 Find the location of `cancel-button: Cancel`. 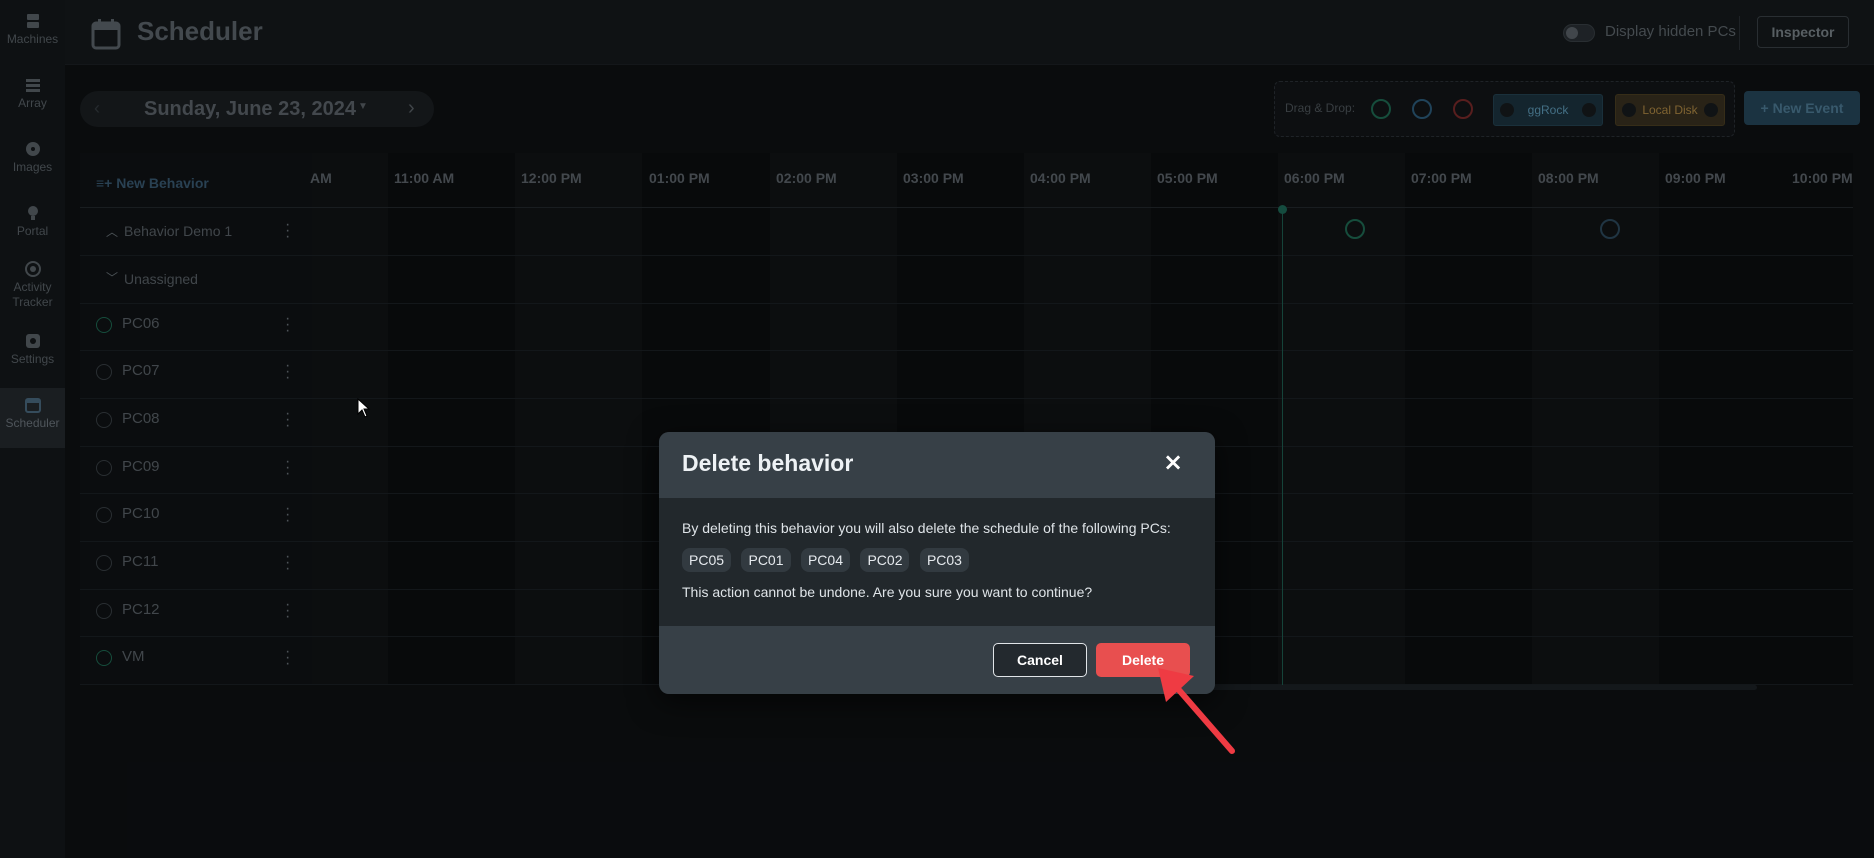

cancel-button: Cancel is located at coordinates (1040, 660).